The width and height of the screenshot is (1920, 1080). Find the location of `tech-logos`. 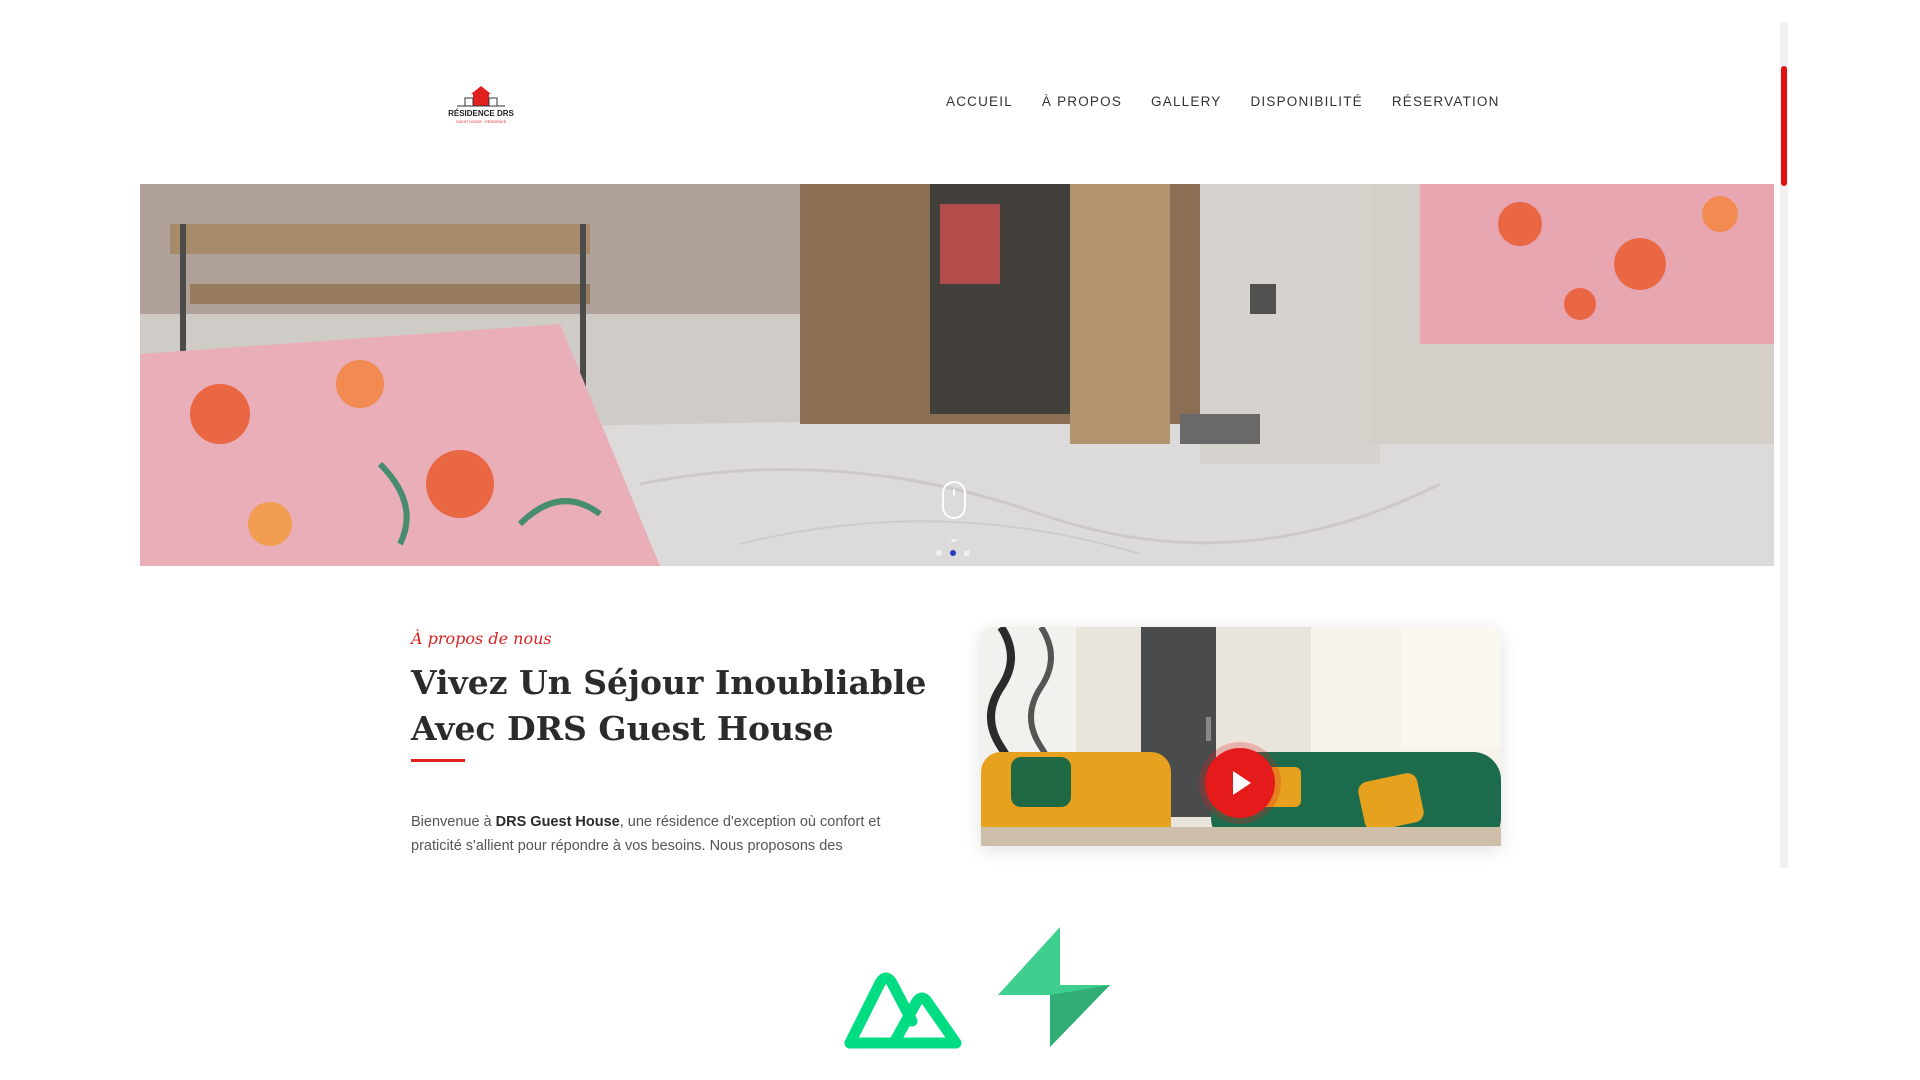

tech-logos is located at coordinates (978, 987).